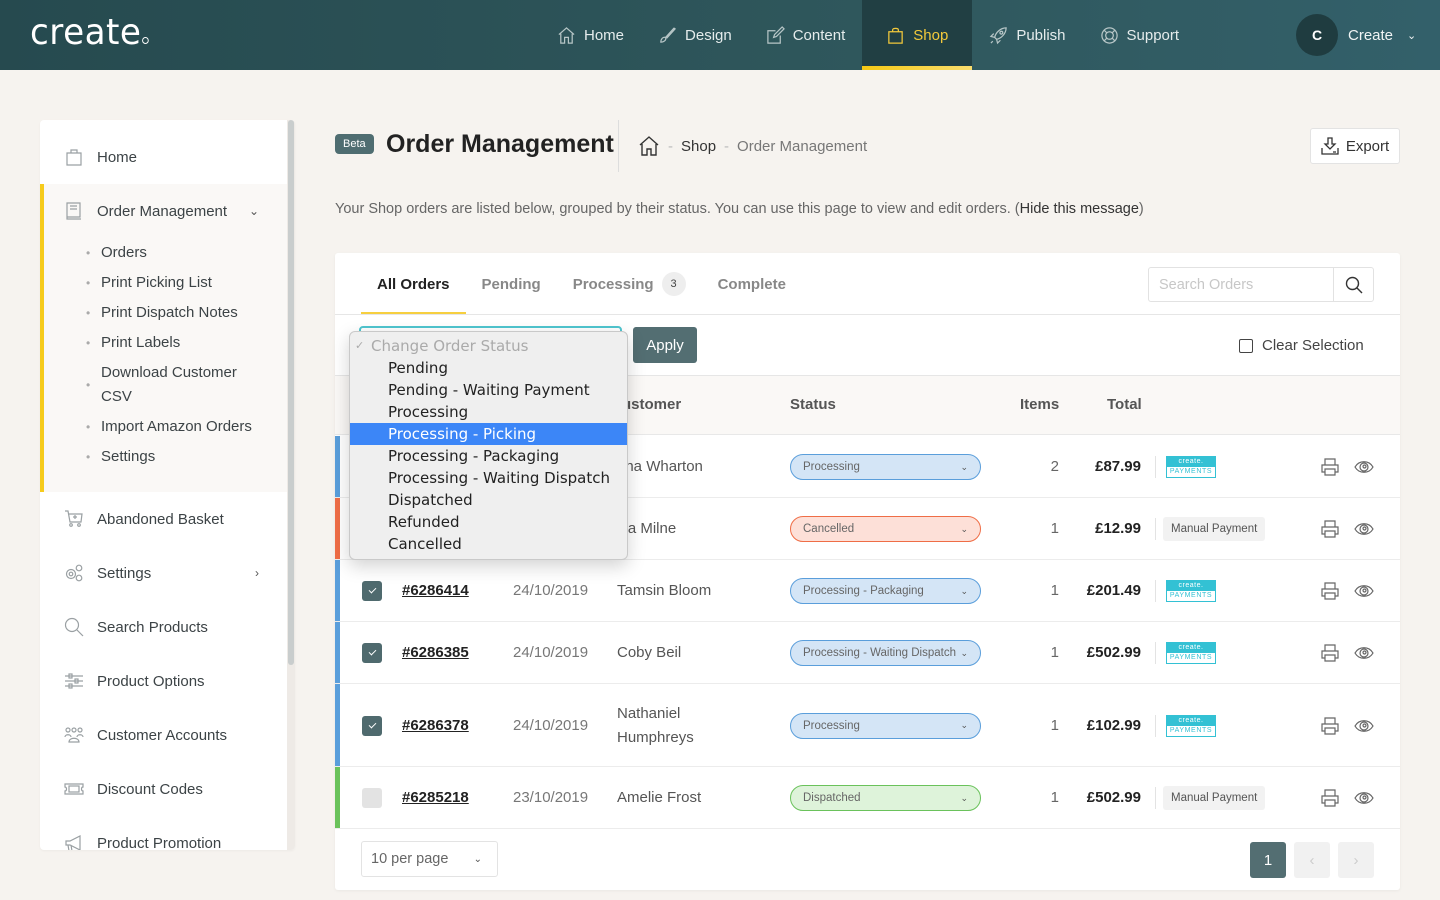 This screenshot has width=1440, height=900. Describe the element at coordinates (435, 590) in the screenshot. I see `order-id-link: #6286414` at that location.